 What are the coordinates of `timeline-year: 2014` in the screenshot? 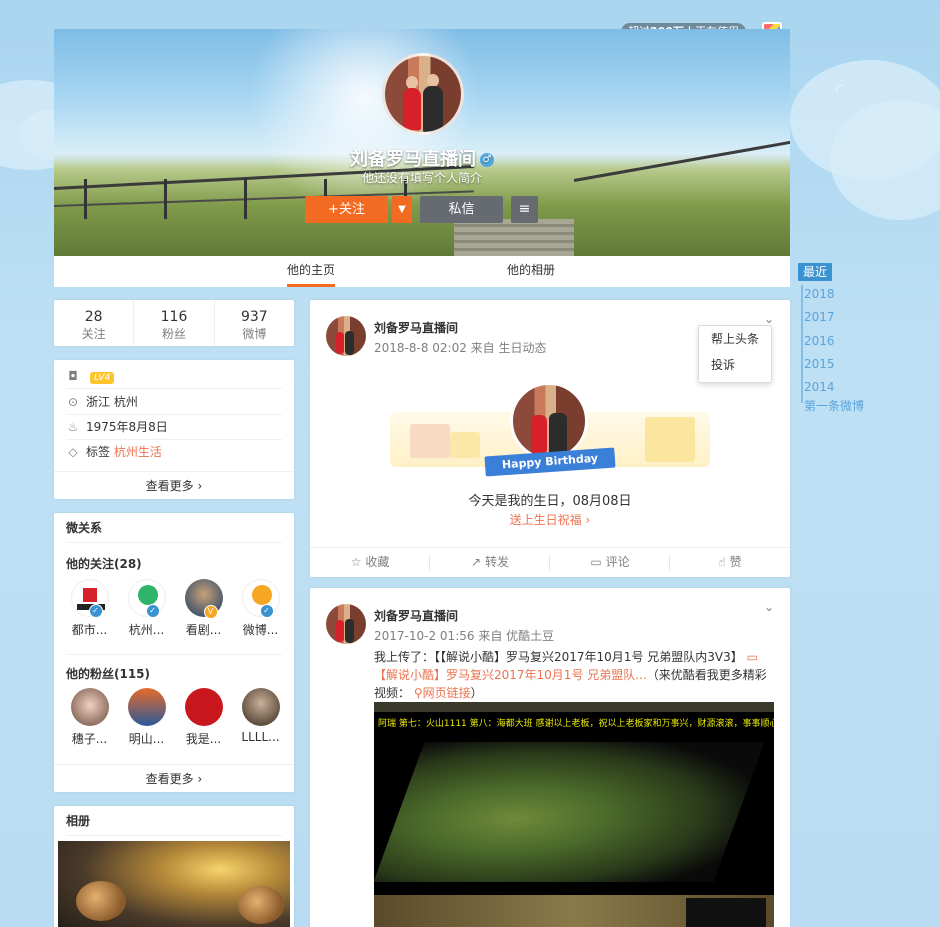 It's located at (819, 387).